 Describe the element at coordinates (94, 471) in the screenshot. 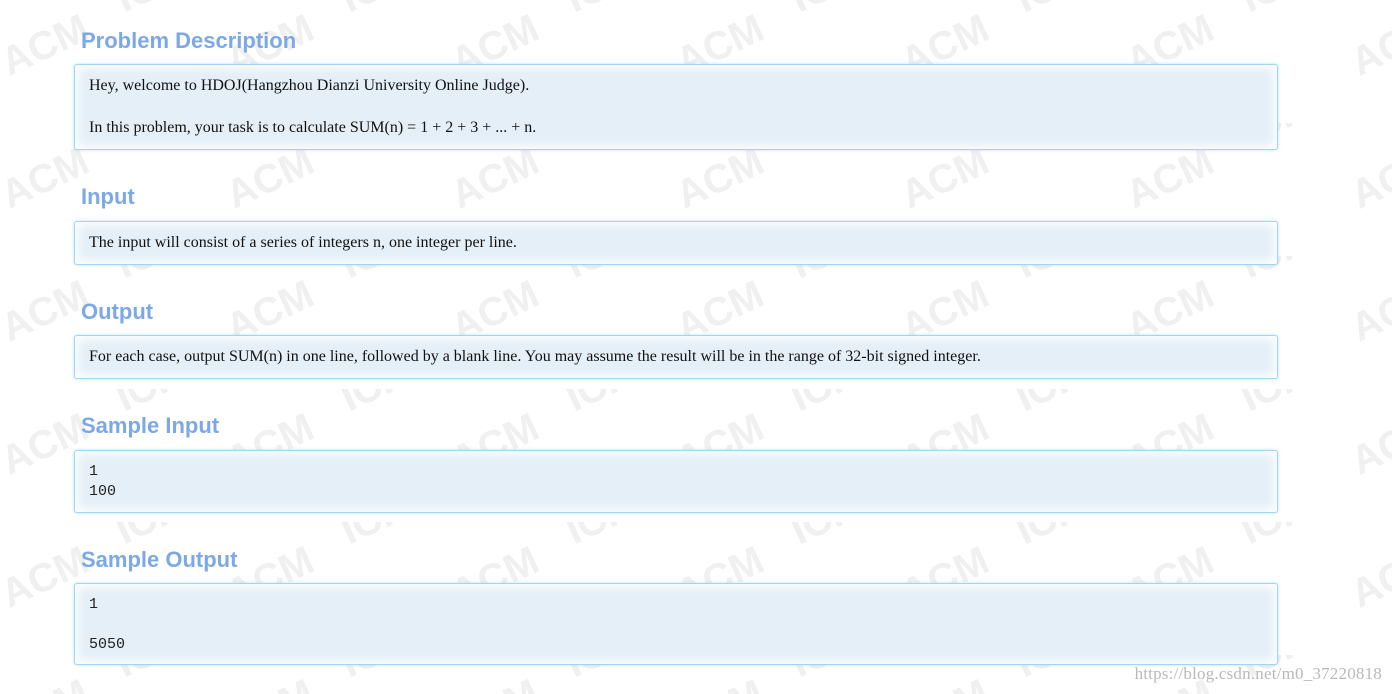

I see `sample-input-line-1: 1` at that location.